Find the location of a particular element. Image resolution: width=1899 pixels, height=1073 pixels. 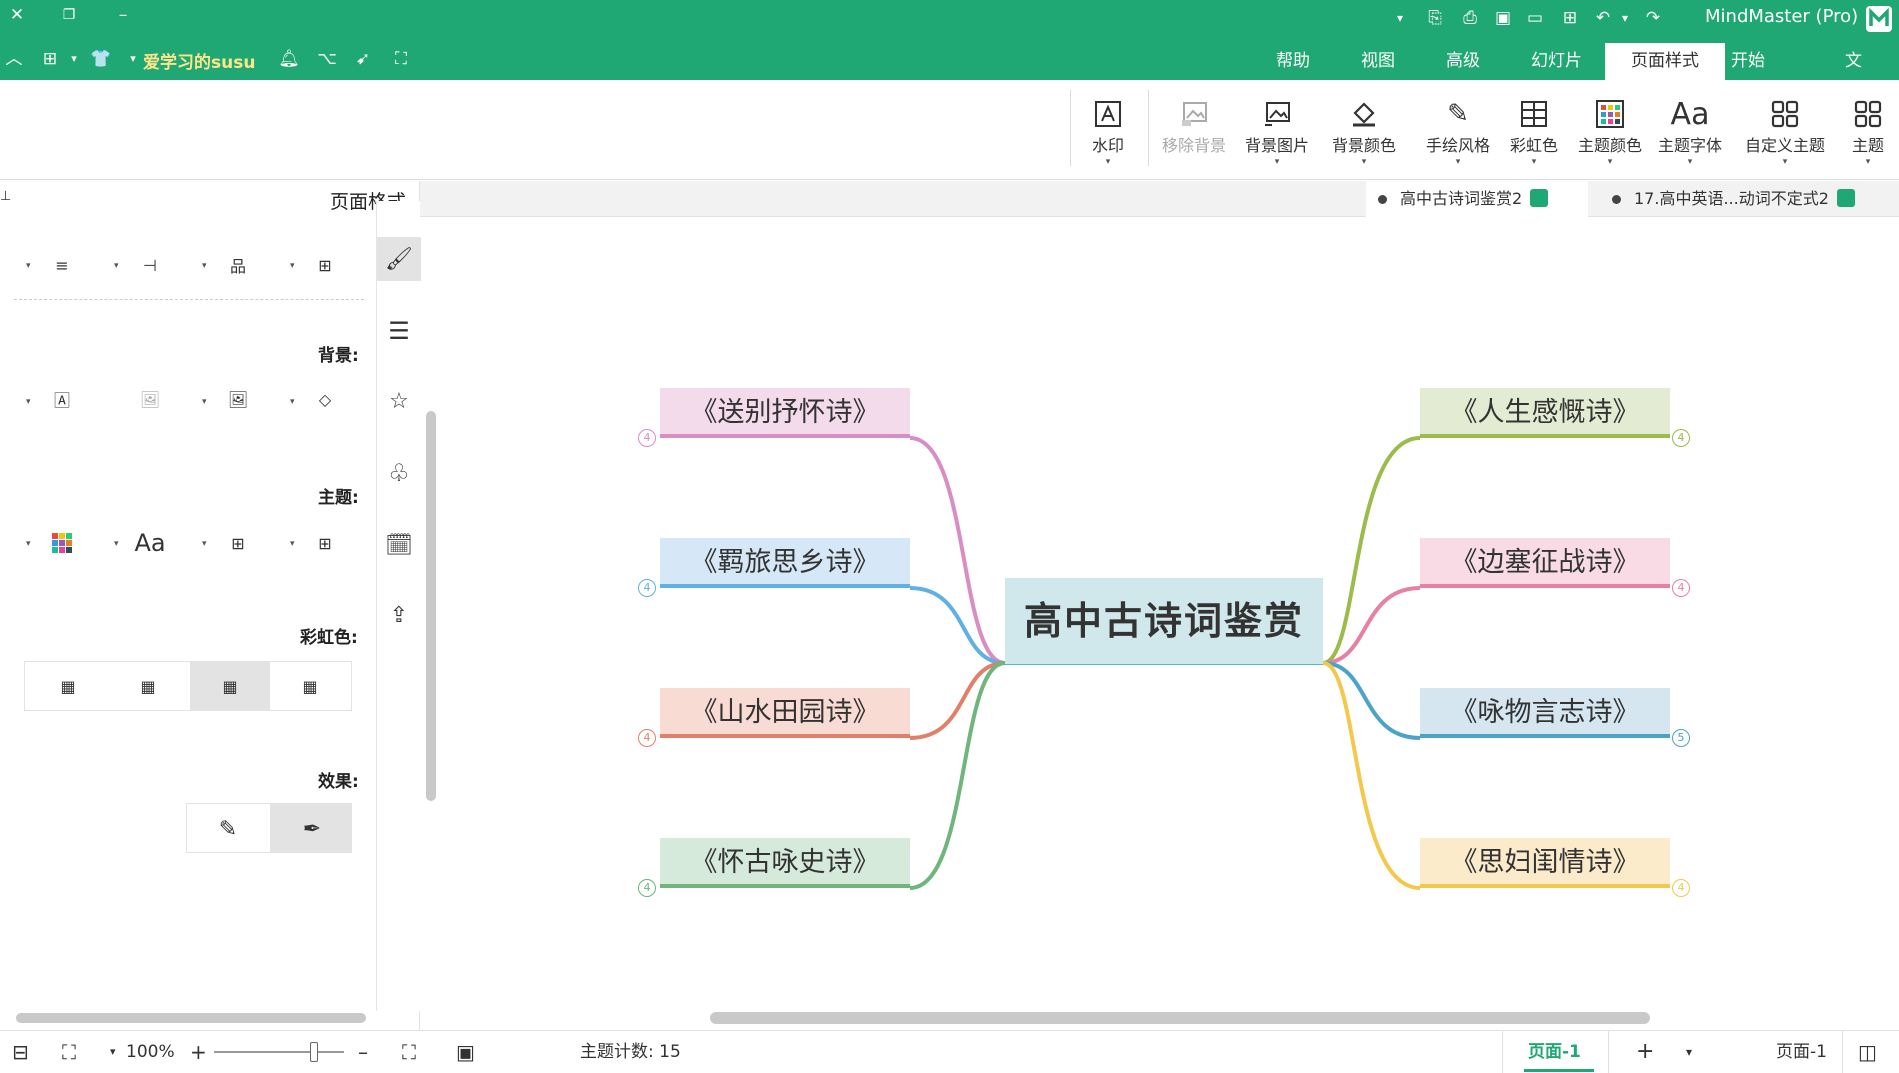

topic-node-right-3: 《咏物言志诗》 is located at coordinates (1545, 713).